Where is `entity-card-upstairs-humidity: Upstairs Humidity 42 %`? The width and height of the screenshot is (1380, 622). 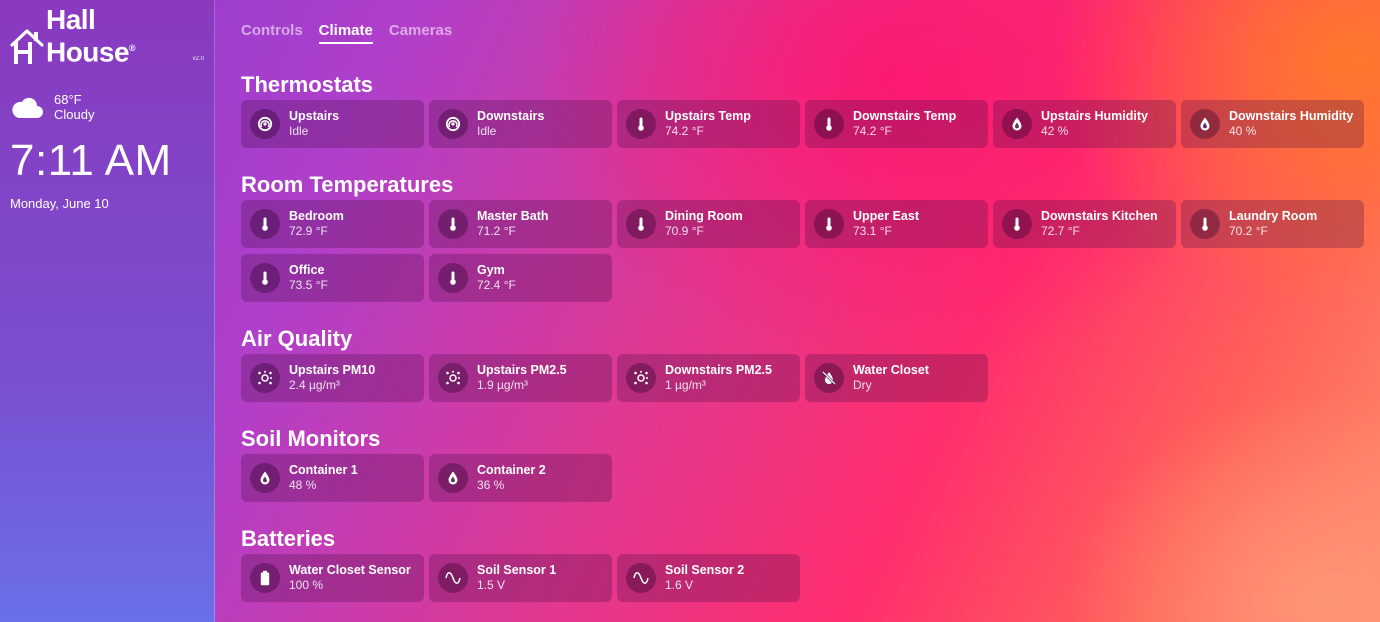 entity-card-upstairs-humidity: Upstairs Humidity 42 % is located at coordinates (1084, 124).